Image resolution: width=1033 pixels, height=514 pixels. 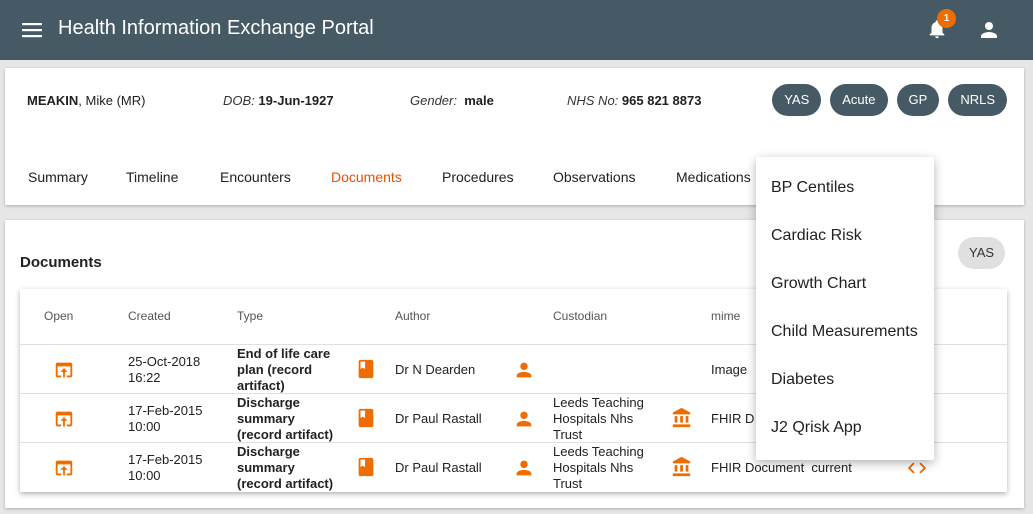 What do you see at coordinates (152, 177) in the screenshot?
I see `tab-timeline: Timeline` at bounding box center [152, 177].